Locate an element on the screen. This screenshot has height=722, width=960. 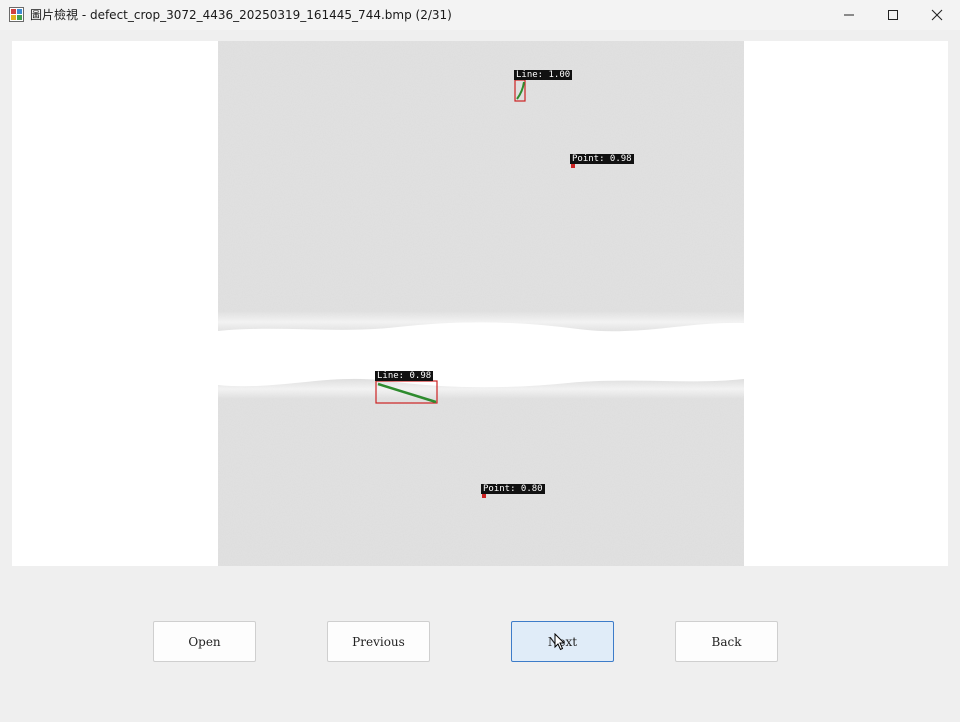
band-glow-top is located at coordinates (481, 322).